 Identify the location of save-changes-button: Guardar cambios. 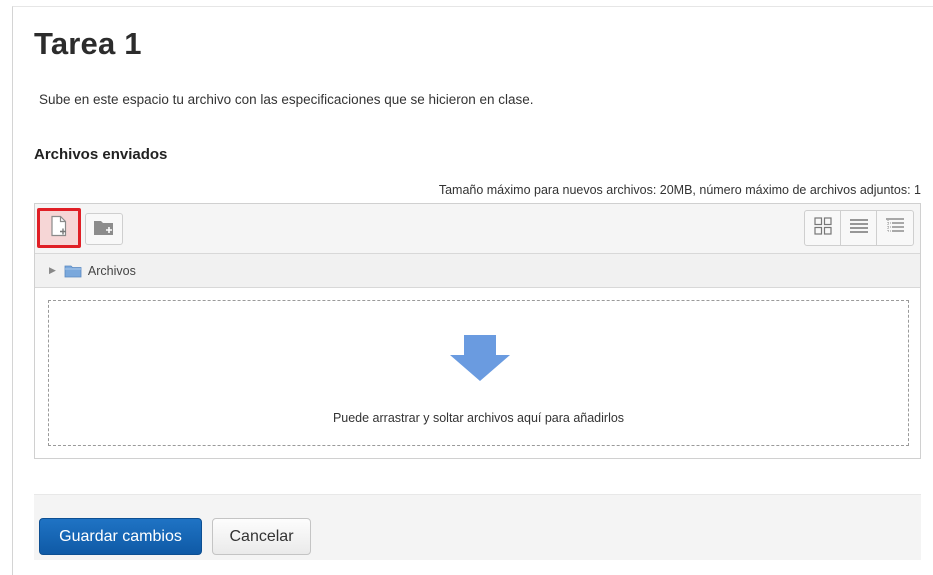
(120, 536).